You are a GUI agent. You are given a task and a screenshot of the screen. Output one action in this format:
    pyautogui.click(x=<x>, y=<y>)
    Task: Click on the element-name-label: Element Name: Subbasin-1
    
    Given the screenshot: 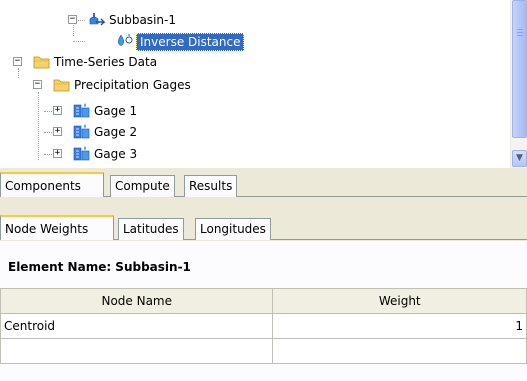 What is the action you would take?
    pyautogui.click(x=99, y=267)
    